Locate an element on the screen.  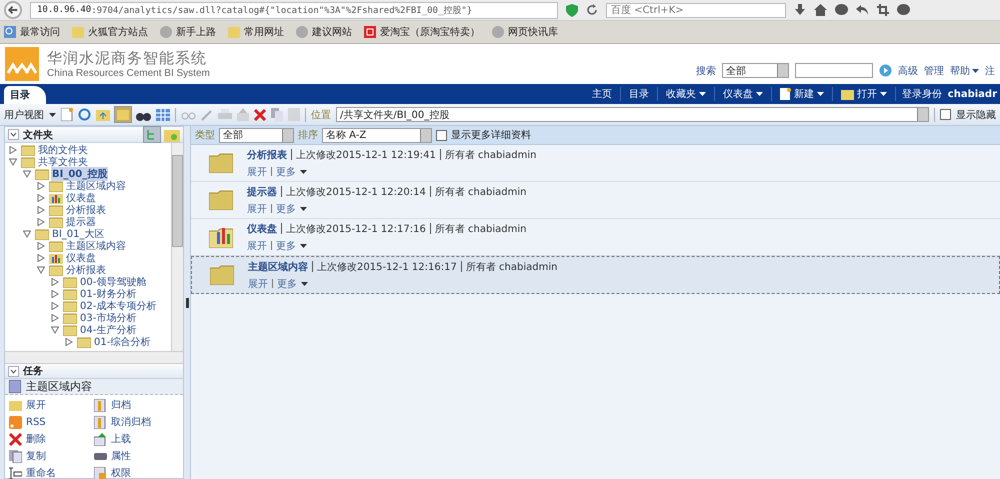
tree-item: BI_01_大区 is located at coordinates (78, 234).